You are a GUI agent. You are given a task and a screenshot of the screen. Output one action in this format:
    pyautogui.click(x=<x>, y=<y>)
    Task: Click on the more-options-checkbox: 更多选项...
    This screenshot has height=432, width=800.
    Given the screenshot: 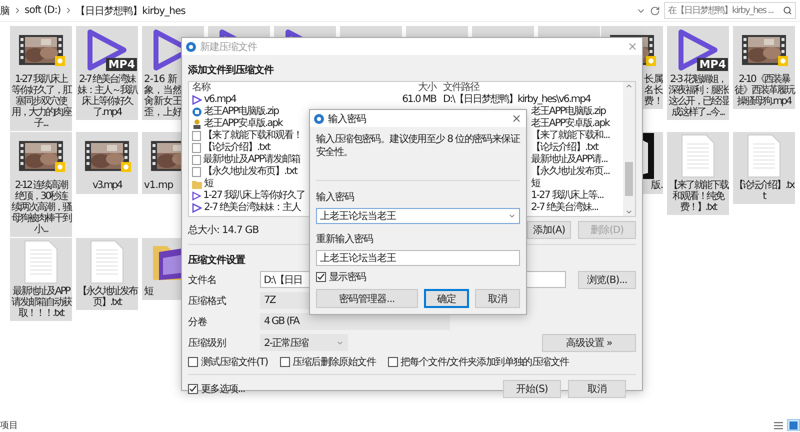 What is the action you would take?
    pyautogui.click(x=216, y=389)
    